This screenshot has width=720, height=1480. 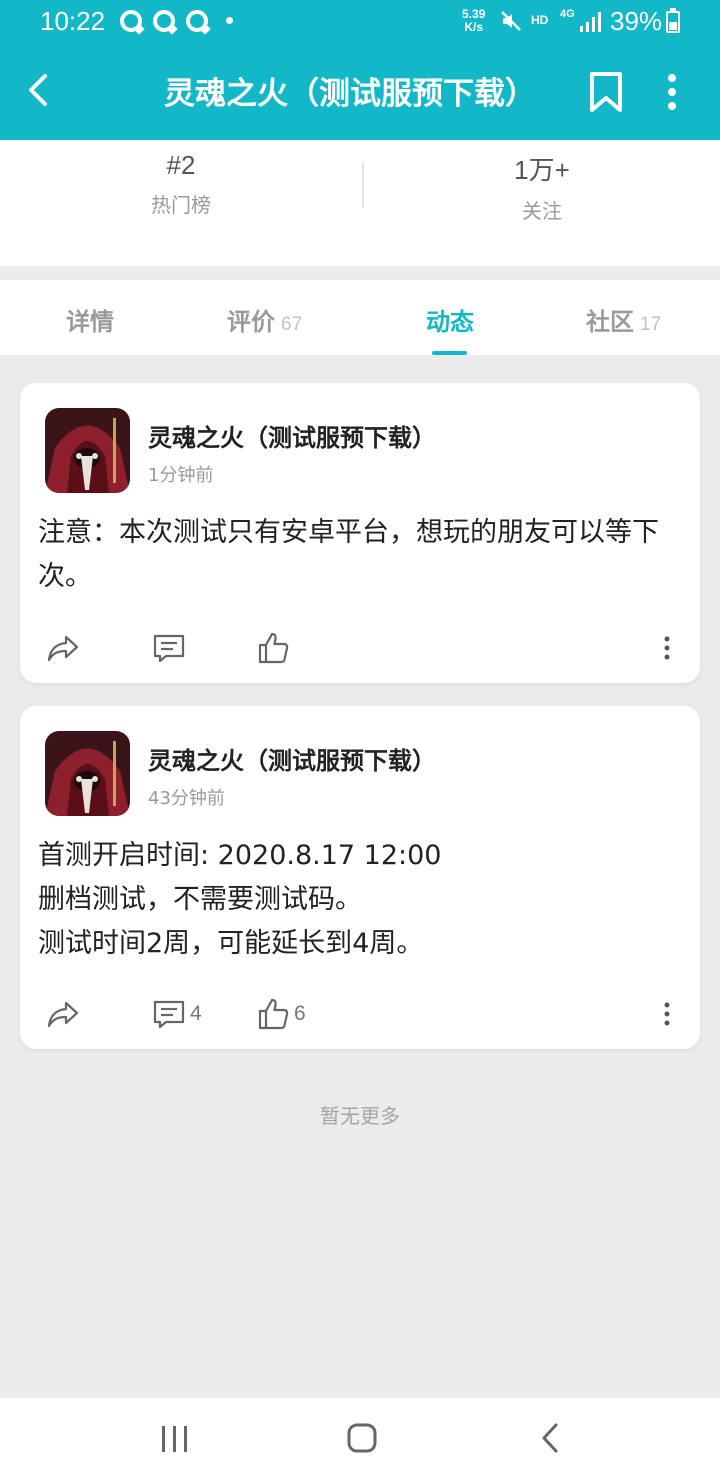 I want to click on like-button, so click(x=275, y=648).